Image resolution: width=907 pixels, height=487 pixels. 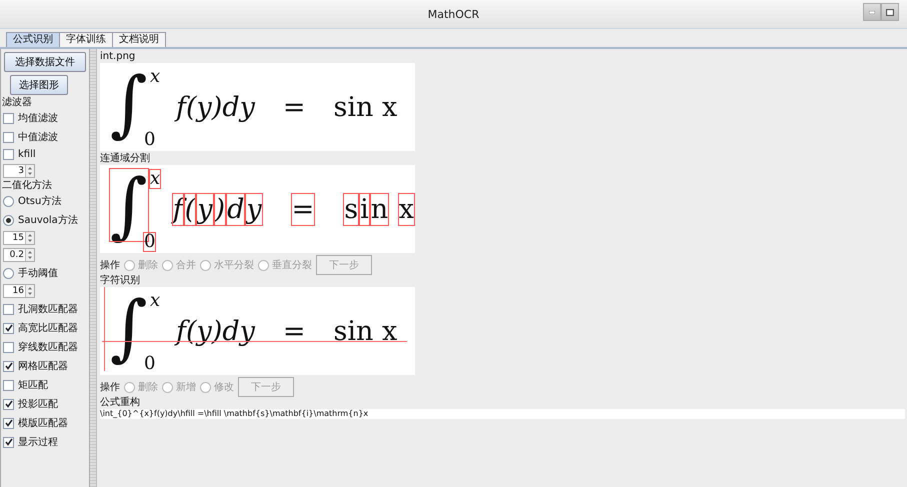 What do you see at coordinates (379, 209) in the screenshot?
I see `segmented-glyph: n` at bounding box center [379, 209].